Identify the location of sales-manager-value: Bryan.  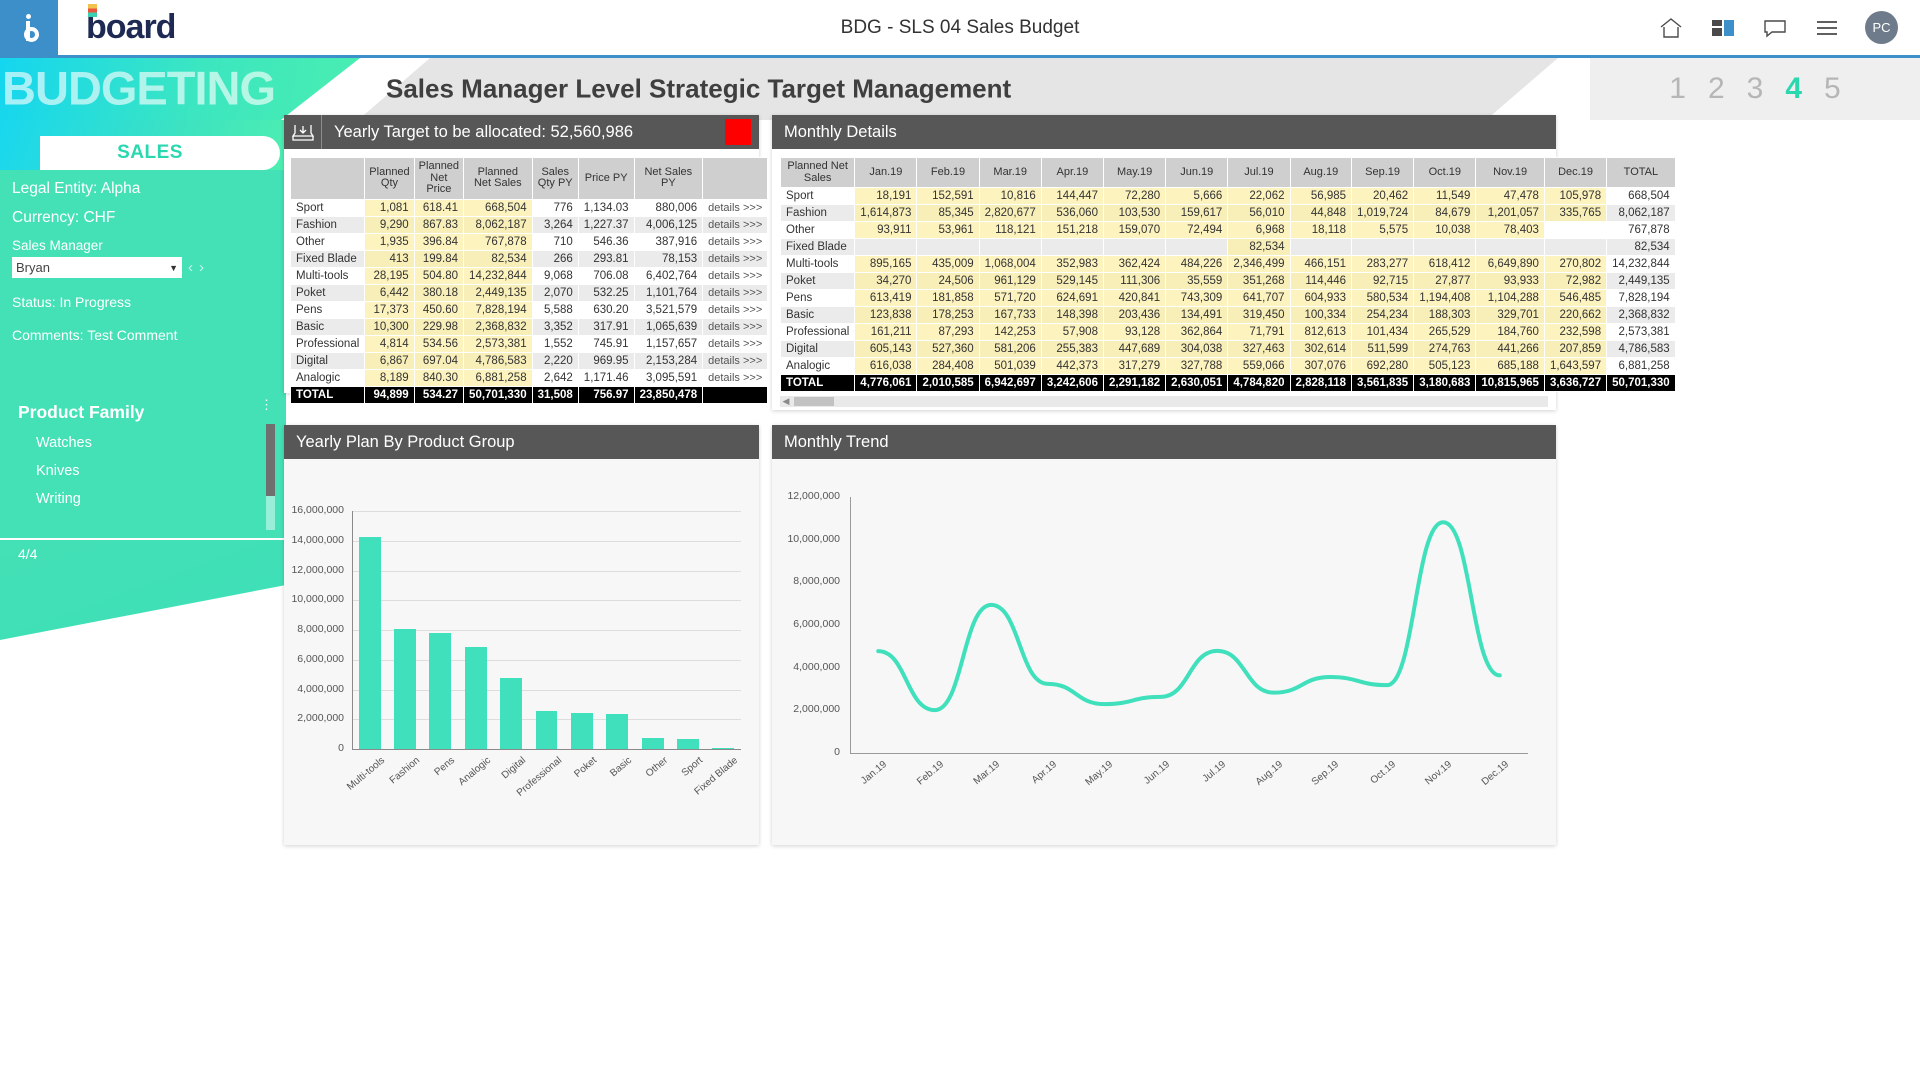
(33, 267).